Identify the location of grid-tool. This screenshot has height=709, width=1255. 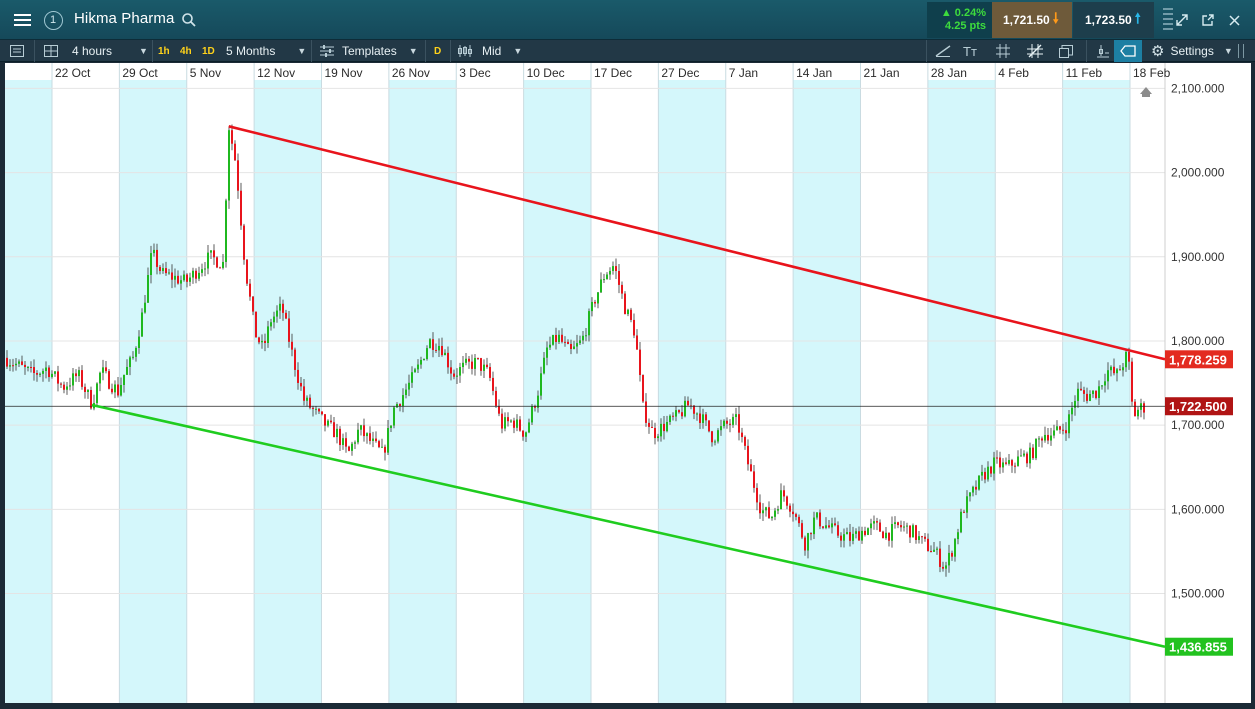
(1003, 51).